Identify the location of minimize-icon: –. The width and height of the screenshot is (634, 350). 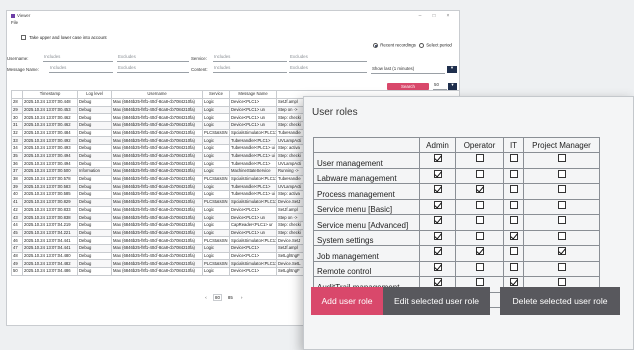
(420, 16).